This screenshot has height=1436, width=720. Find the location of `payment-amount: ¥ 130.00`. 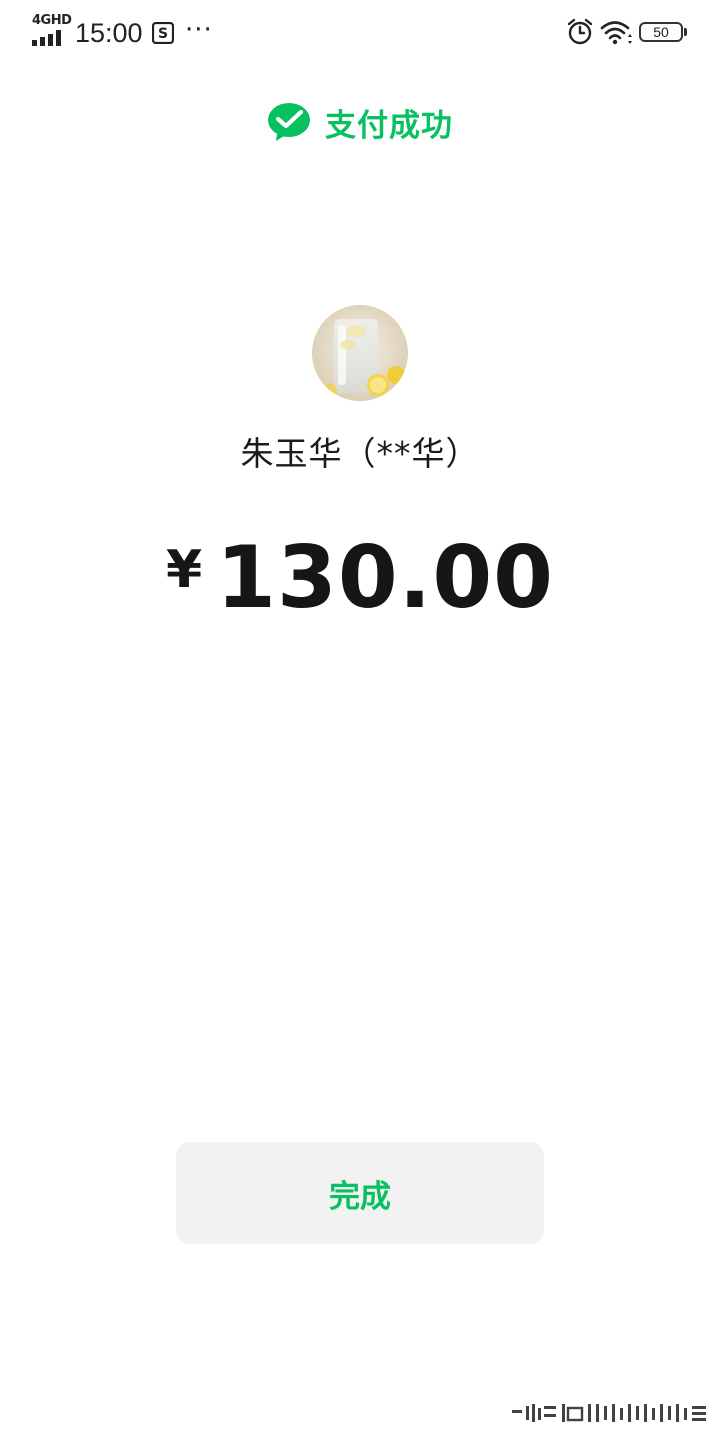

payment-amount: ¥ 130.00 is located at coordinates (360, 578).